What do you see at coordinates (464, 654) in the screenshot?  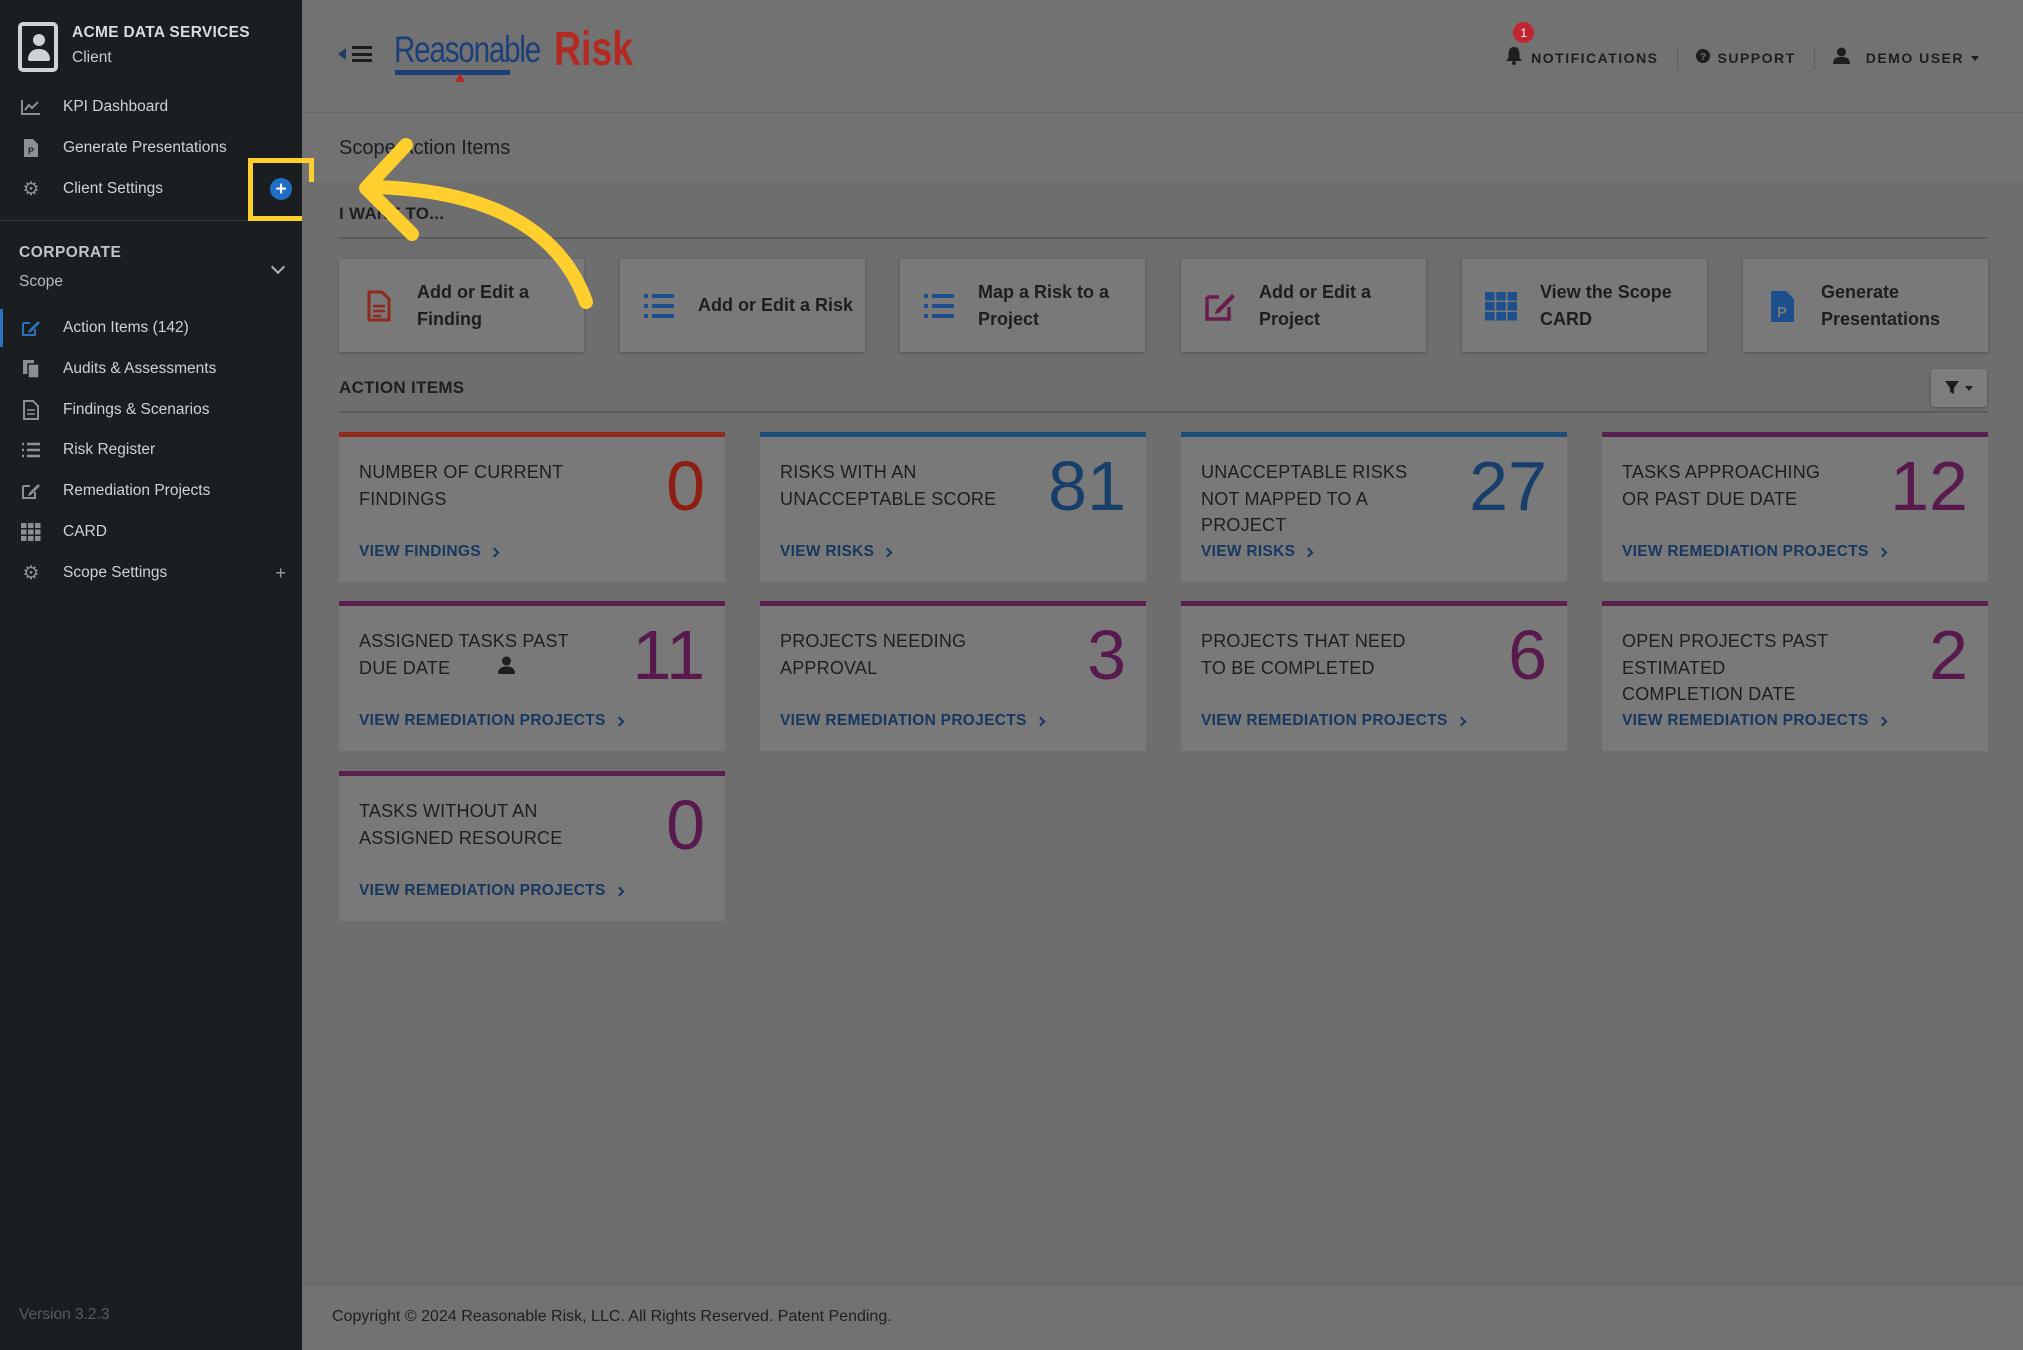 I see `card-label: ASSIGNED TASKS PAST DUE DATE` at bounding box center [464, 654].